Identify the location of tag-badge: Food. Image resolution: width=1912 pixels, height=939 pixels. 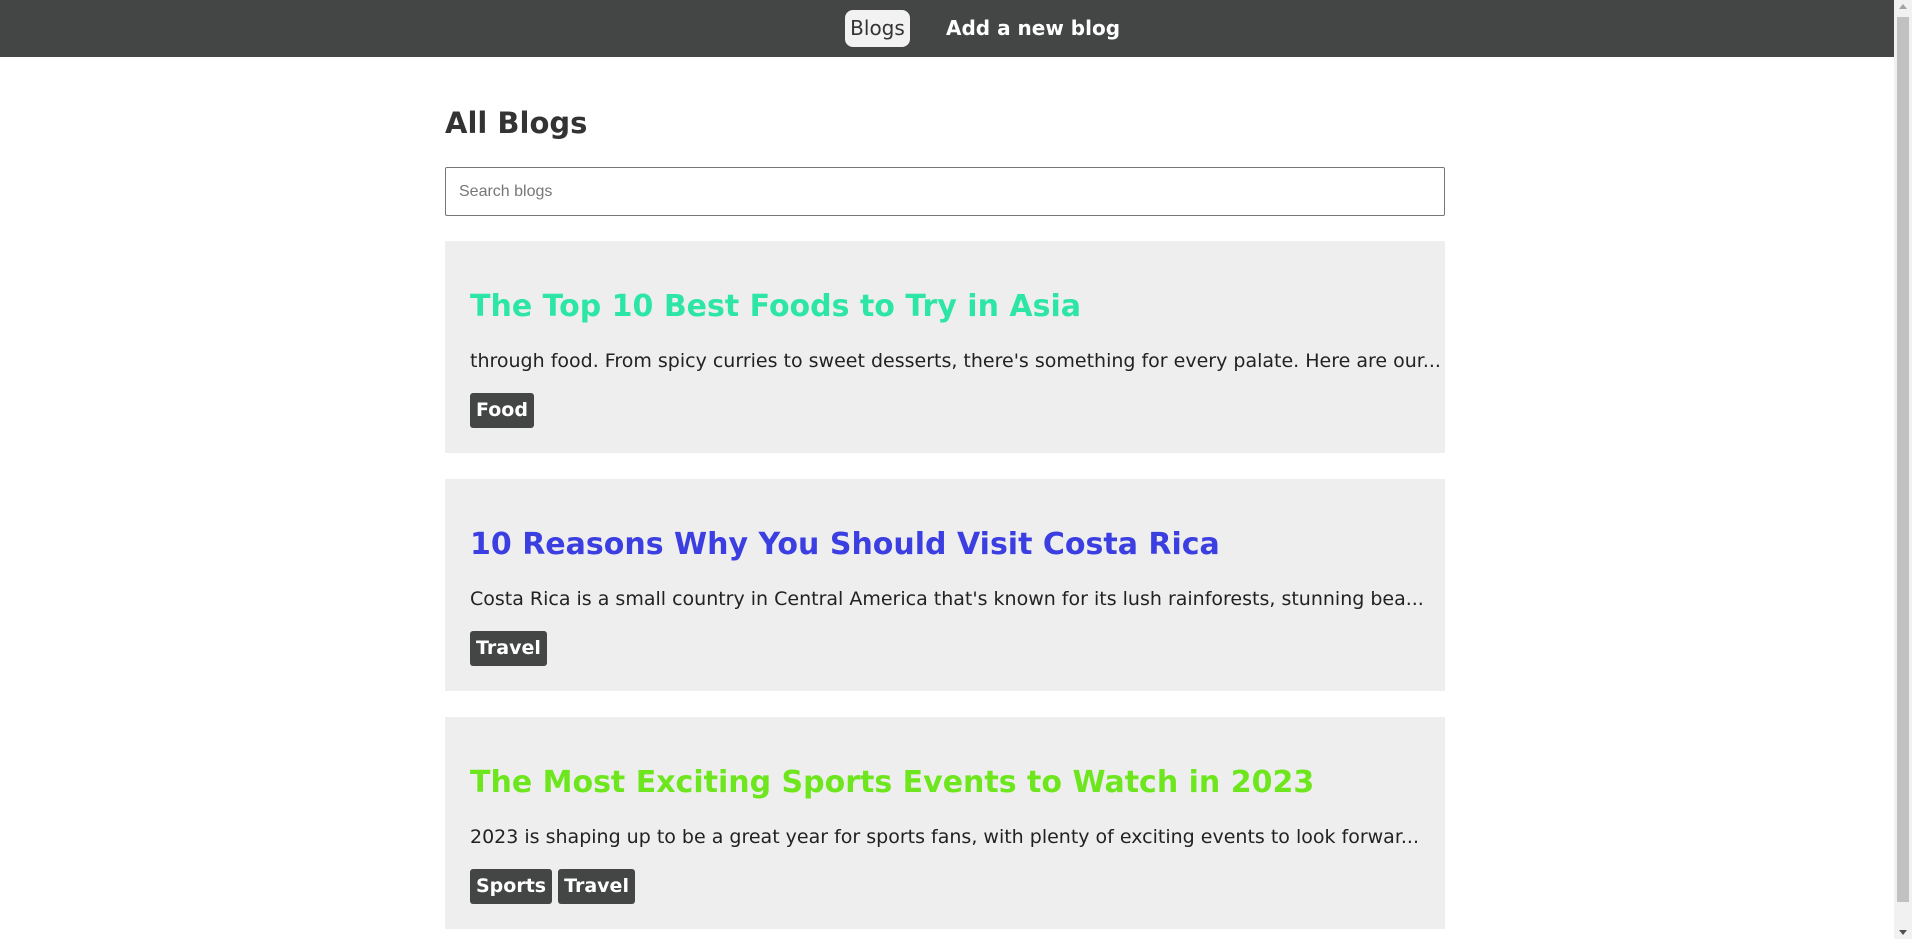
(502, 410).